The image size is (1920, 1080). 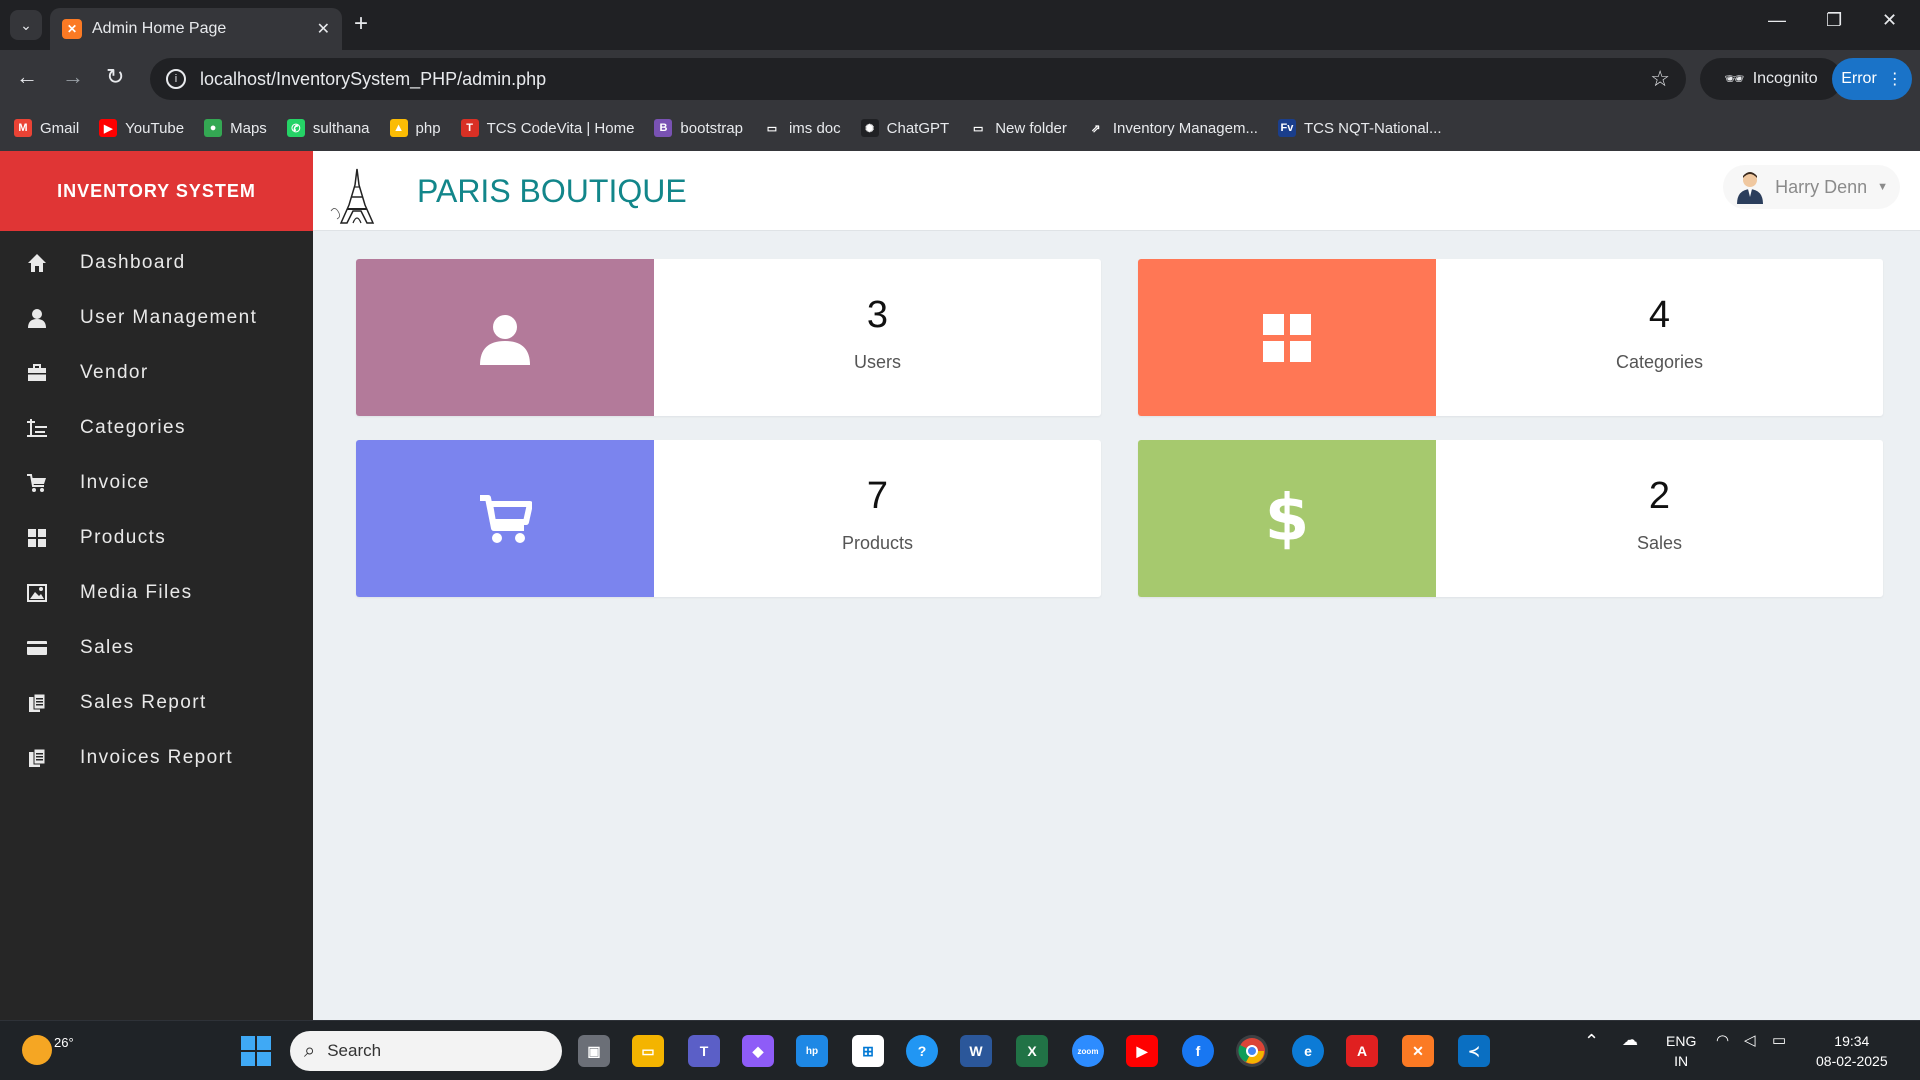 What do you see at coordinates (176, 79) in the screenshot?
I see `site-info-icon: i` at bounding box center [176, 79].